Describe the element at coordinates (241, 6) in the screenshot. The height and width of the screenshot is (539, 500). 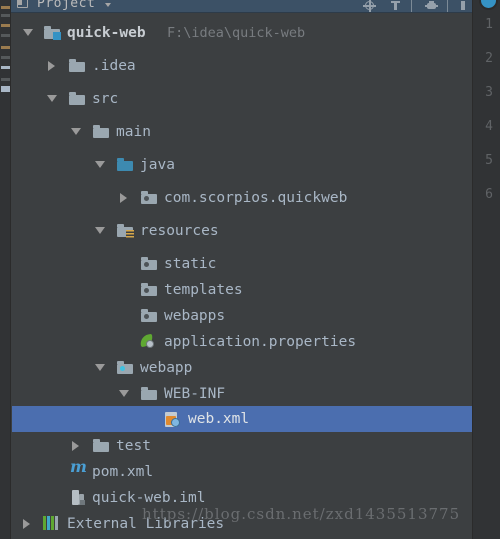
I see `tool-window-header: Project` at that location.